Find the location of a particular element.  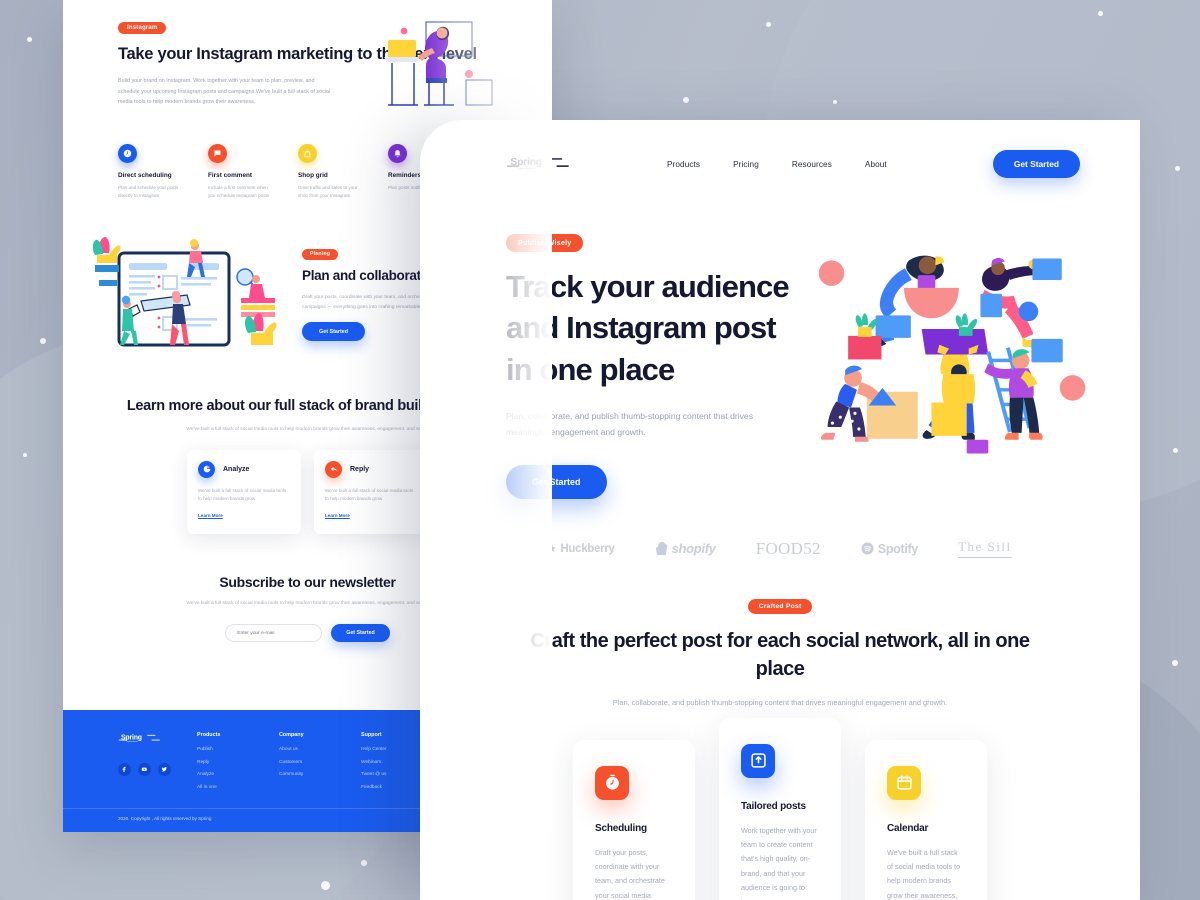

back-learn-card-header: Reply is located at coordinates (371, 469).